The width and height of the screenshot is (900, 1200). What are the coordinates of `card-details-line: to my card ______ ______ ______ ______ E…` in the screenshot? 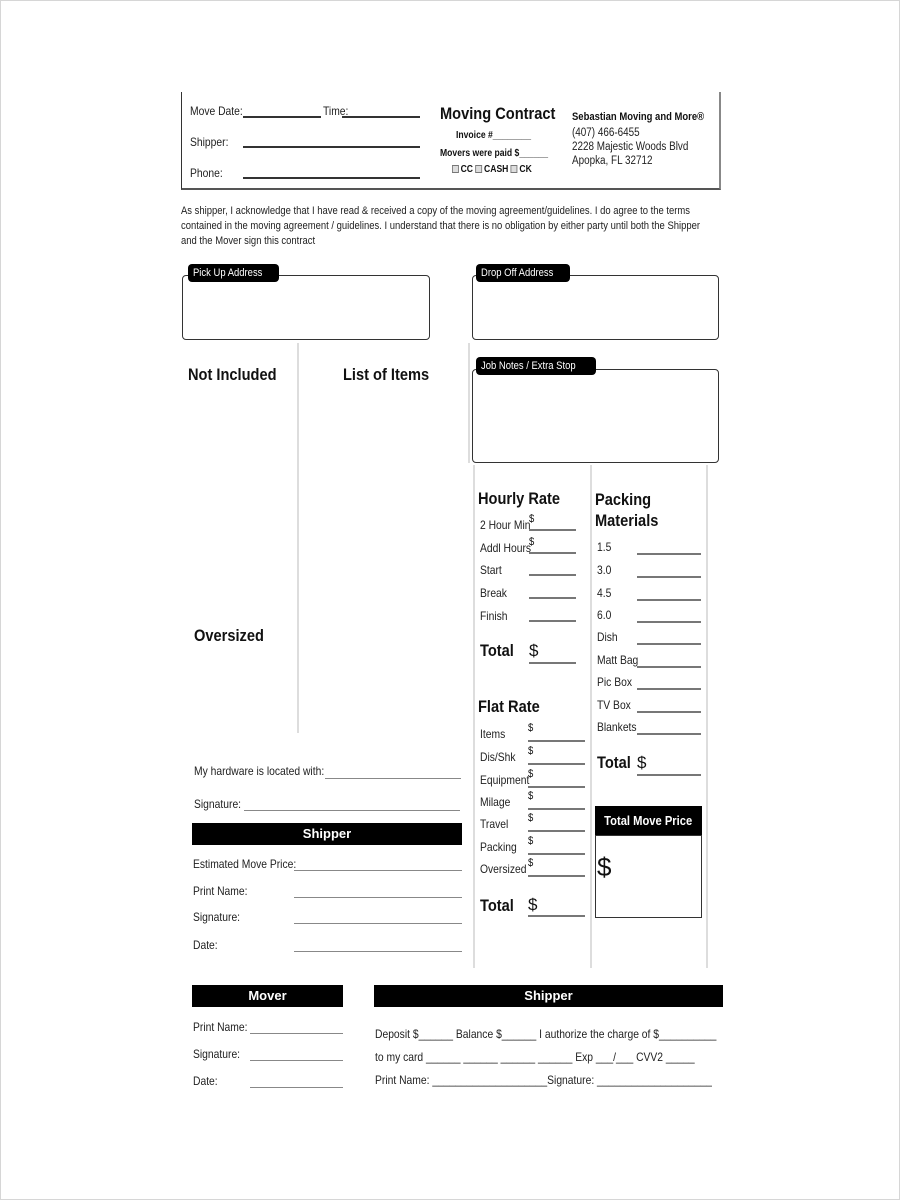 It's located at (561, 1057).